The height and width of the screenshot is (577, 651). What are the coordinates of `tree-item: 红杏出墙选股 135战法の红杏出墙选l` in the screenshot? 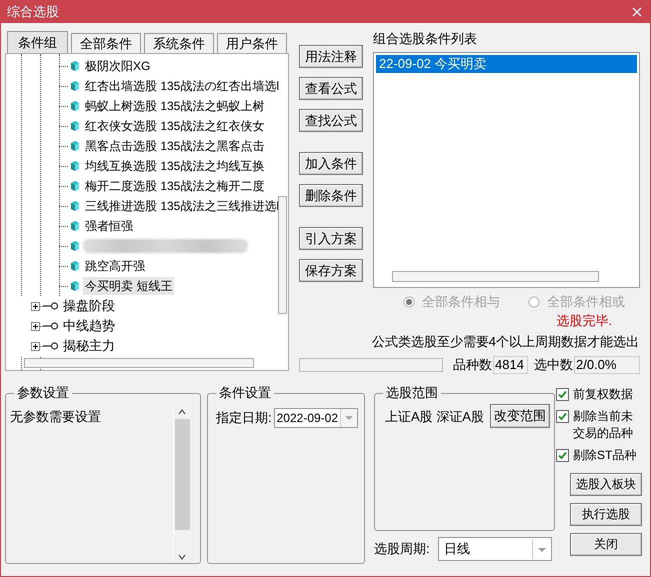 It's located at (182, 86).